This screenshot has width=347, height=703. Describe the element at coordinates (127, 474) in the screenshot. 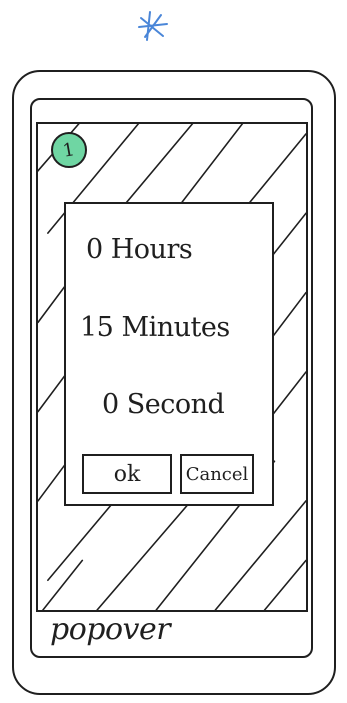

I see `ok-button: ok` at that location.